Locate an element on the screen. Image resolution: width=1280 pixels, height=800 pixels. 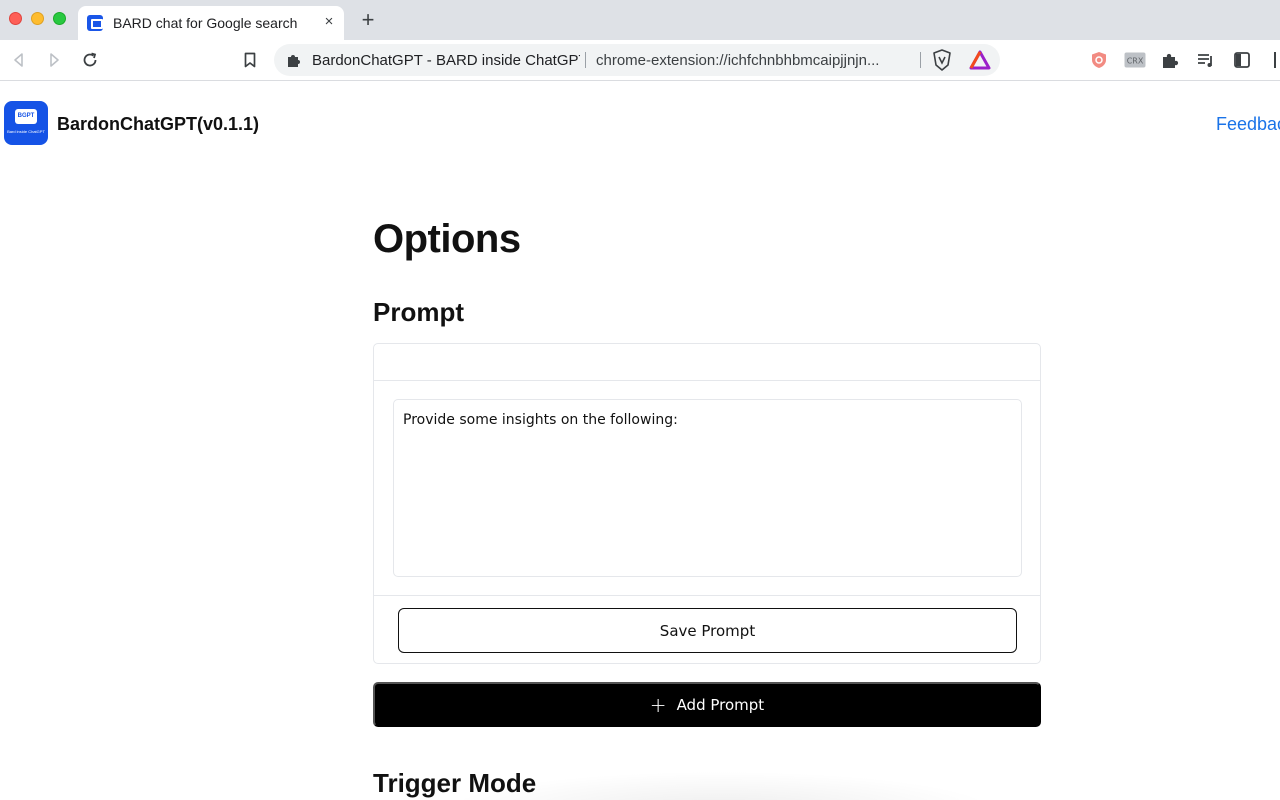
minimize-window-button is located at coordinates (37, 18).